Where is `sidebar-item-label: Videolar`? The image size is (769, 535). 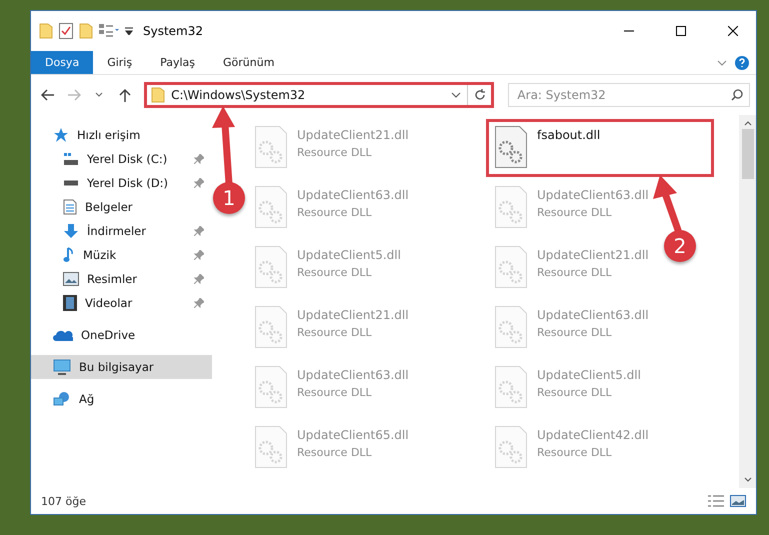 sidebar-item-label: Videolar is located at coordinates (109, 303).